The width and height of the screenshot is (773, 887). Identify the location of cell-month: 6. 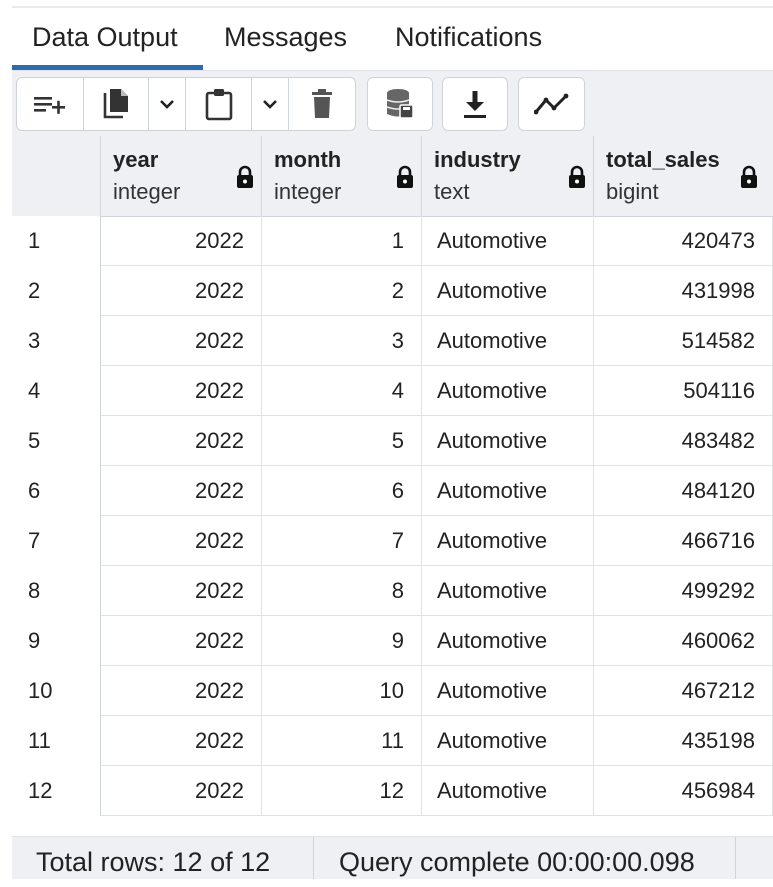
(342, 491).